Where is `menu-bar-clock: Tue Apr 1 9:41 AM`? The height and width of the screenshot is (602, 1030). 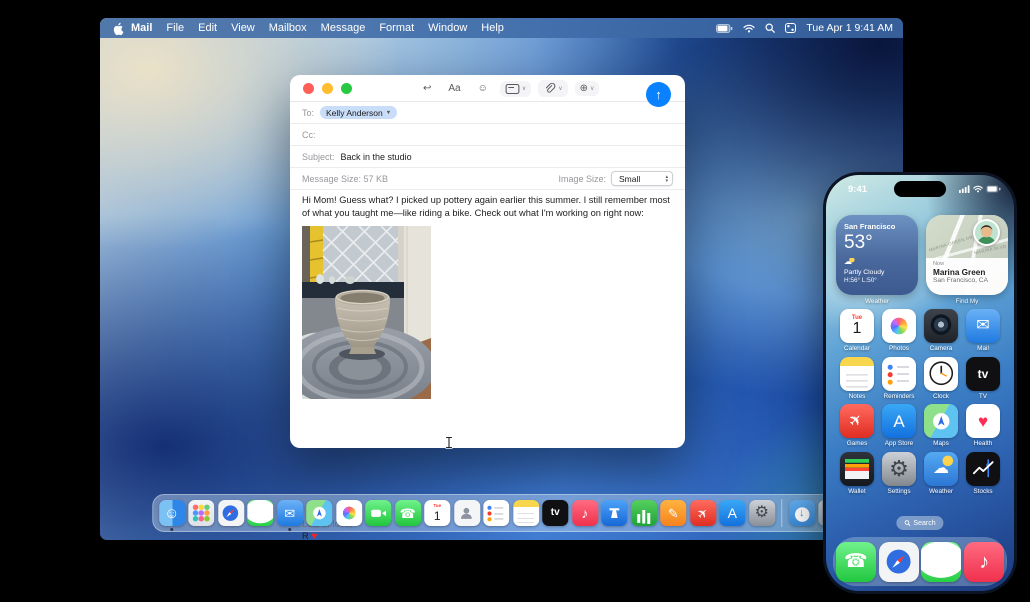
menu-bar-clock: Tue Apr 1 9:41 AM is located at coordinates (849, 28).